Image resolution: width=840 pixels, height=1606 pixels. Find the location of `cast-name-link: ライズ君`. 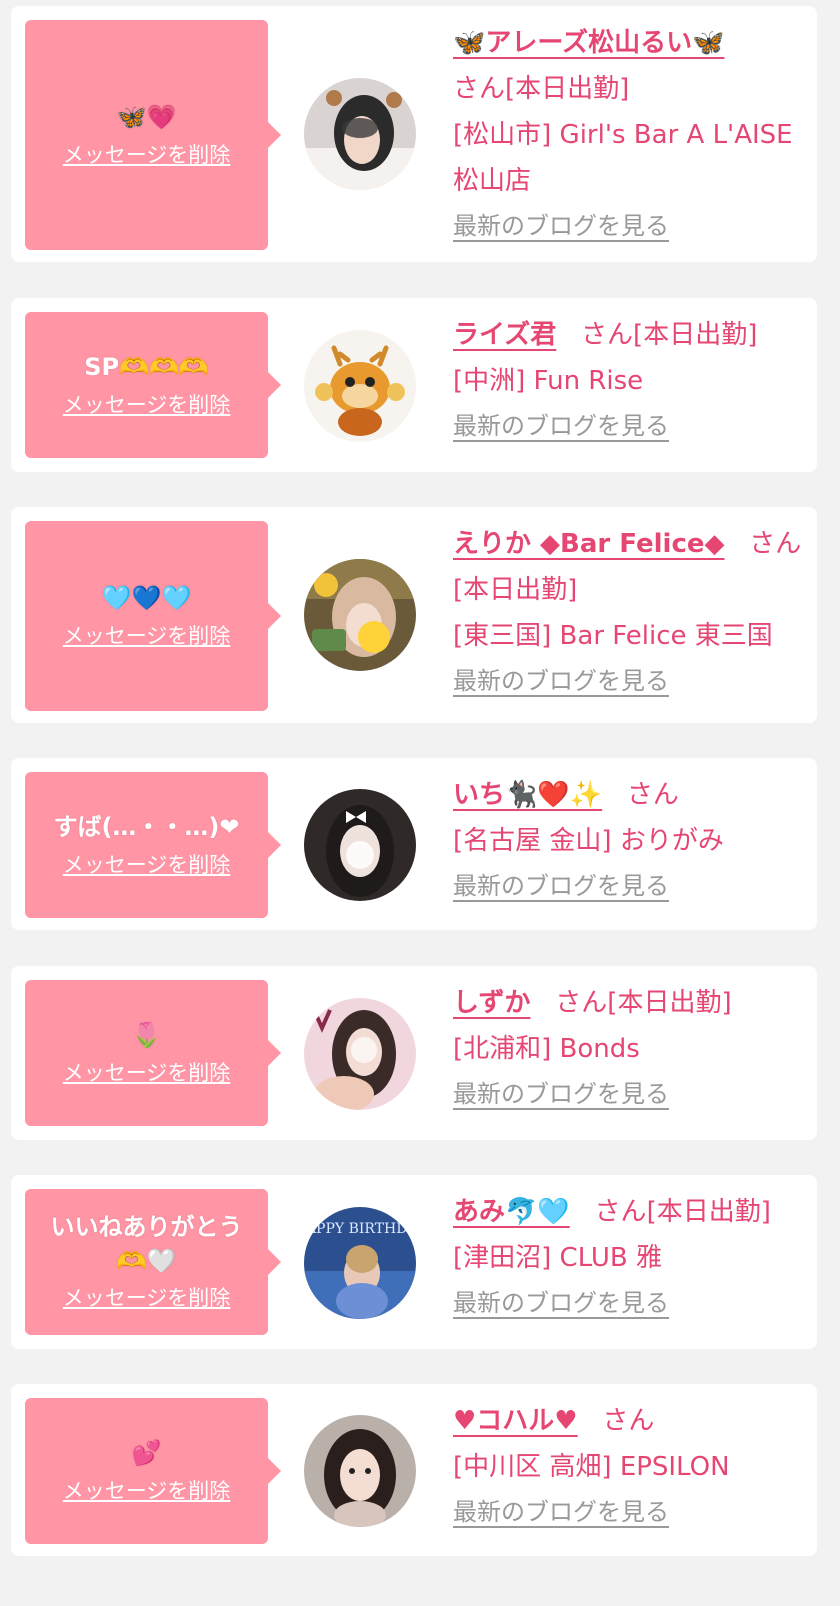

cast-name-link: ライズ君 is located at coordinates (504, 335).